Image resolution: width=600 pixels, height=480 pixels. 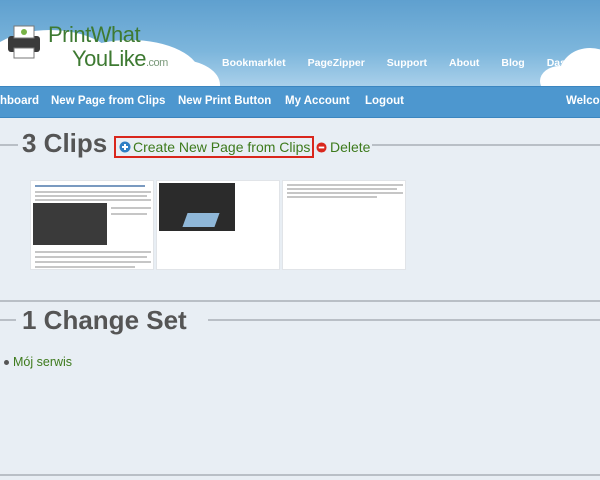 I want to click on change-set-heading: 1 Change Set, so click(x=104, y=320).